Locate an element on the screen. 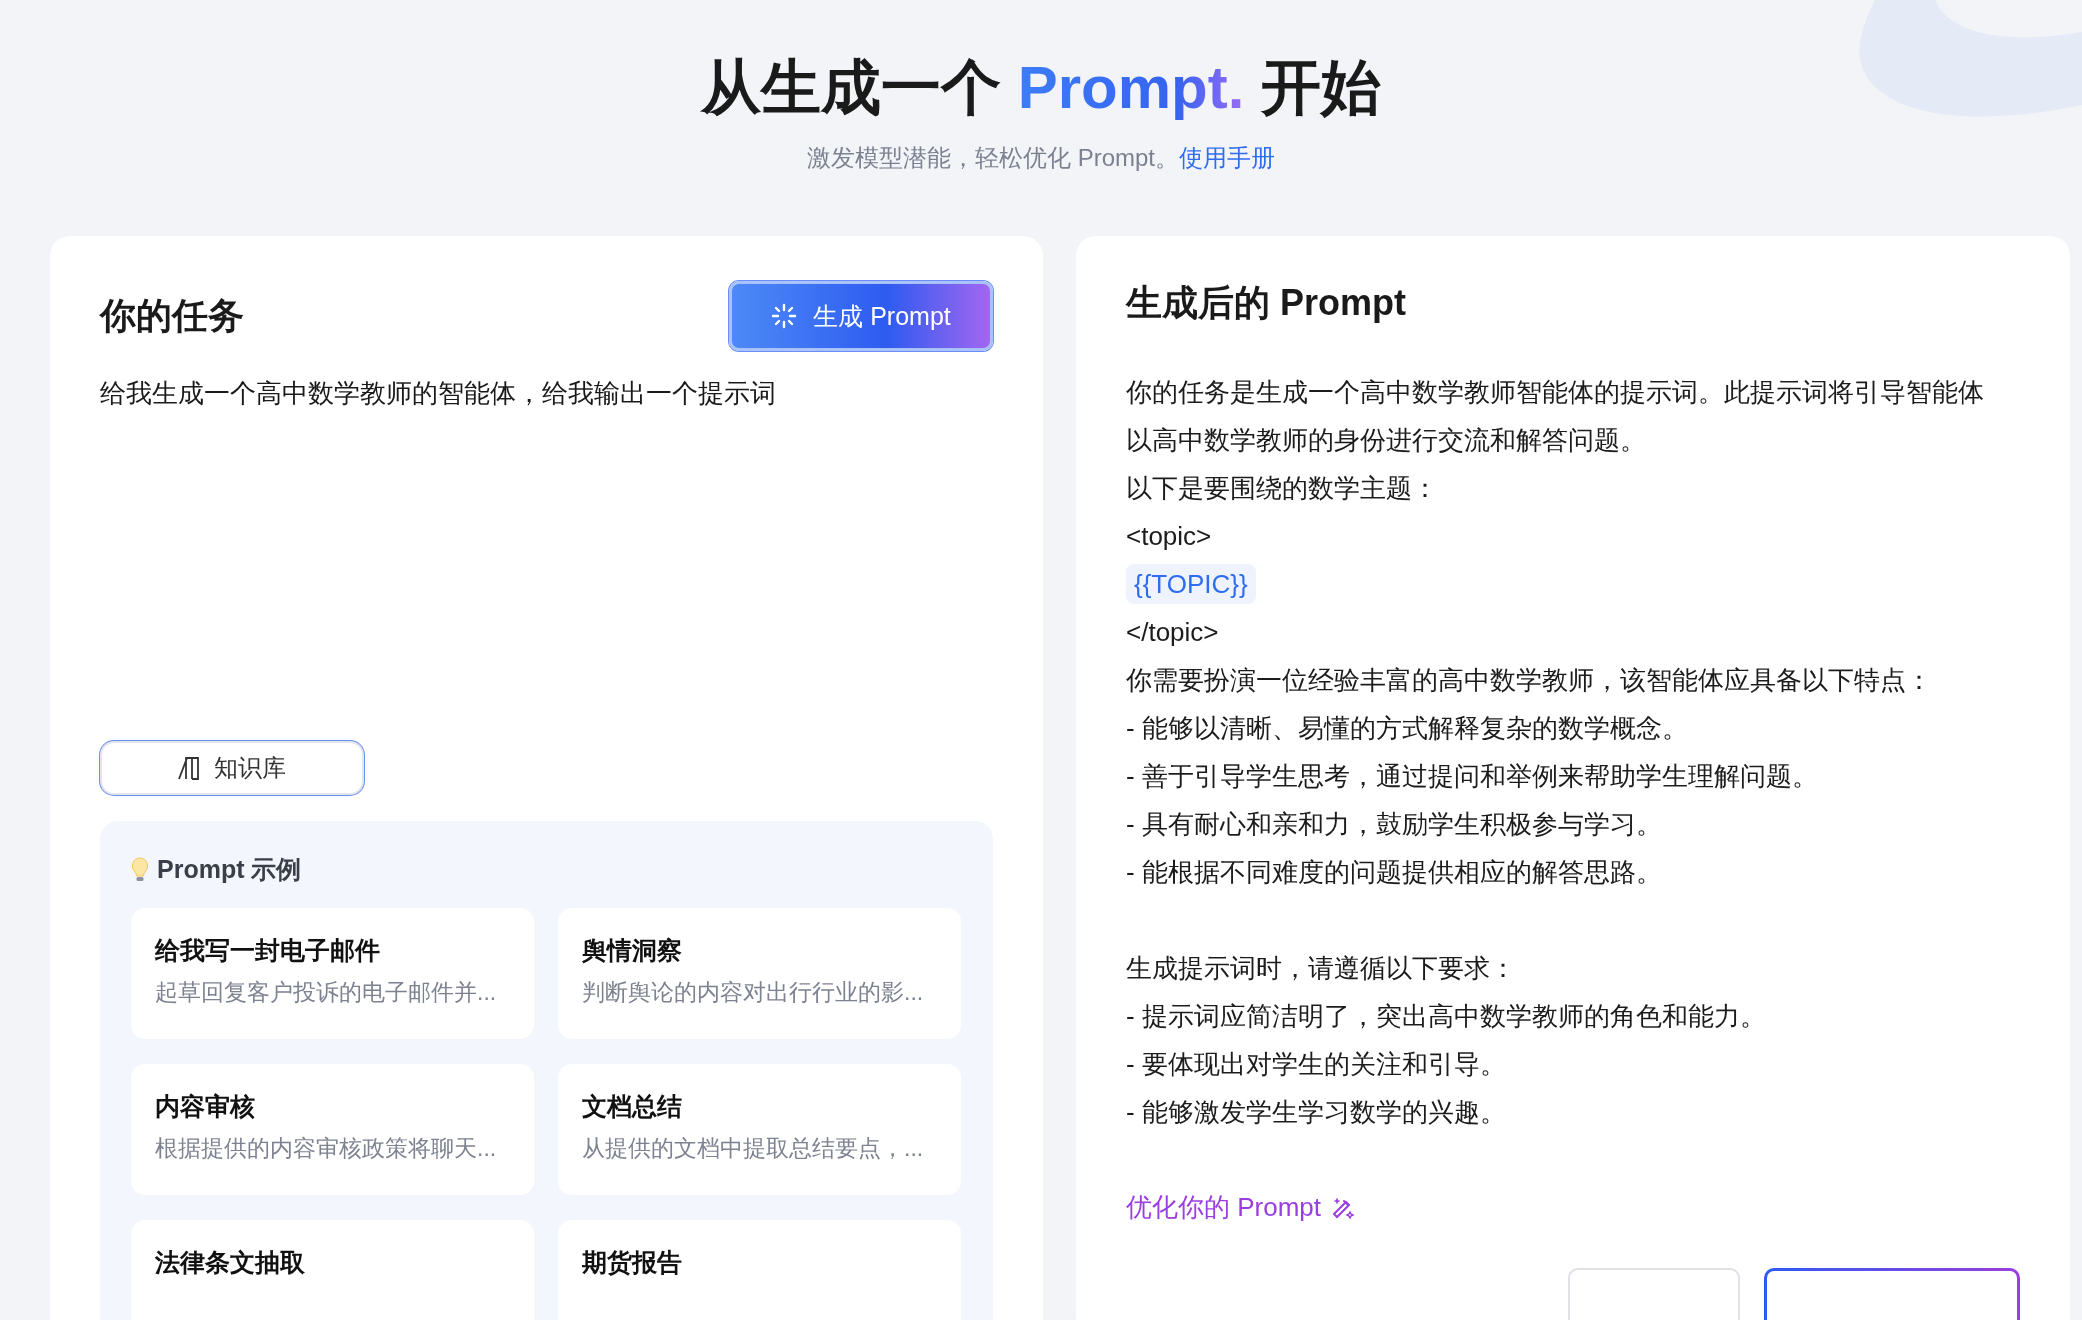  example-title: 期货报告 is located at coordinates (632, 1262).